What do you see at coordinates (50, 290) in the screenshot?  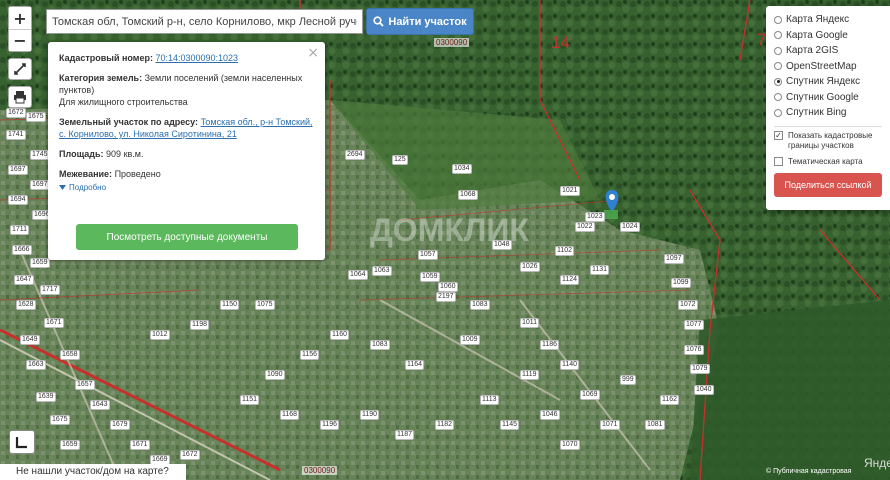 I see `plot-number-label: 1717` at bounding box center [50, 290].